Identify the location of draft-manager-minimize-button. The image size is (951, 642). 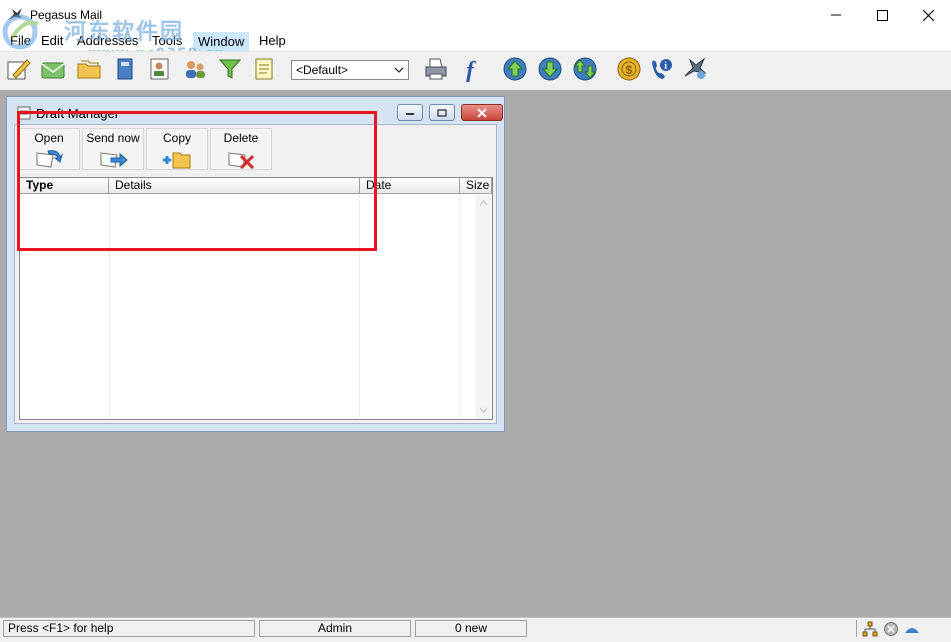
(410, 112).